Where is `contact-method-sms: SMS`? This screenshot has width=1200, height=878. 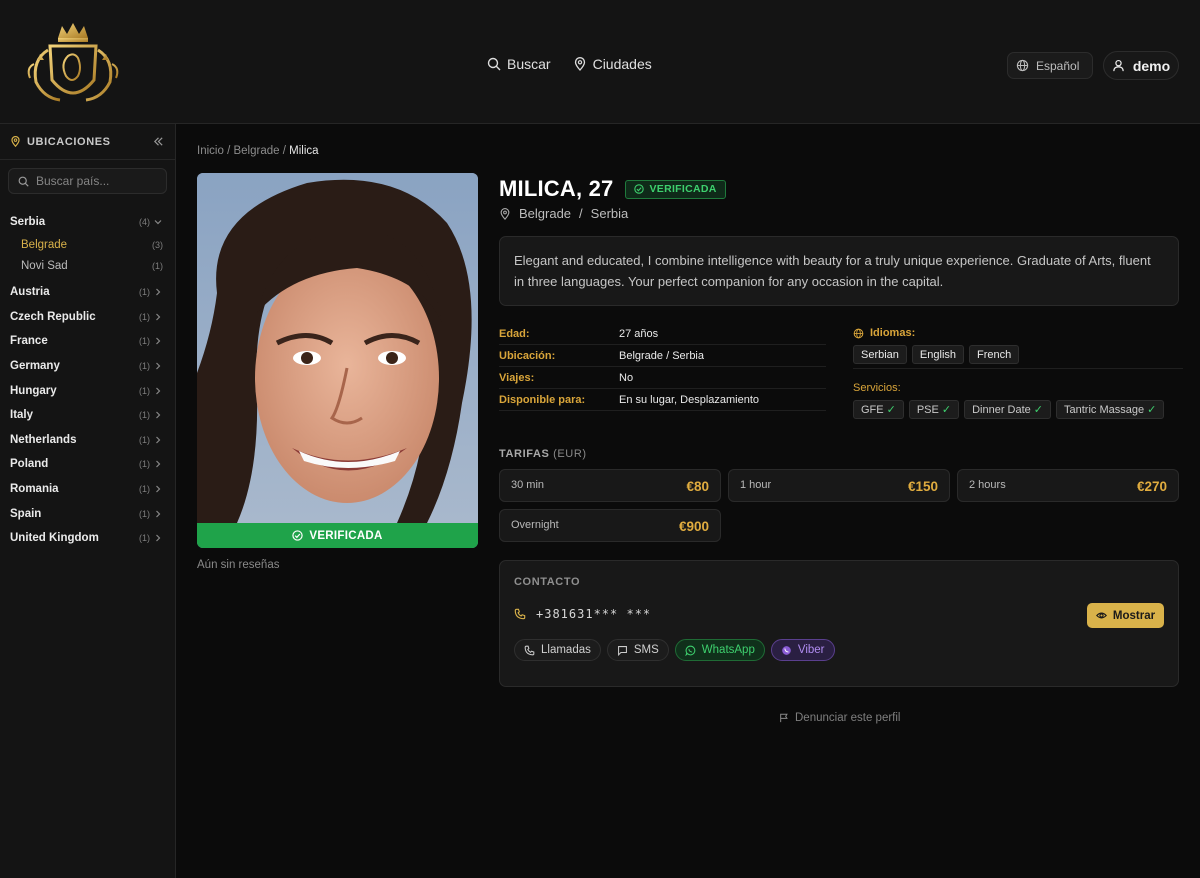
contact-method-sms: SMS is located at coordinates (637, 650).